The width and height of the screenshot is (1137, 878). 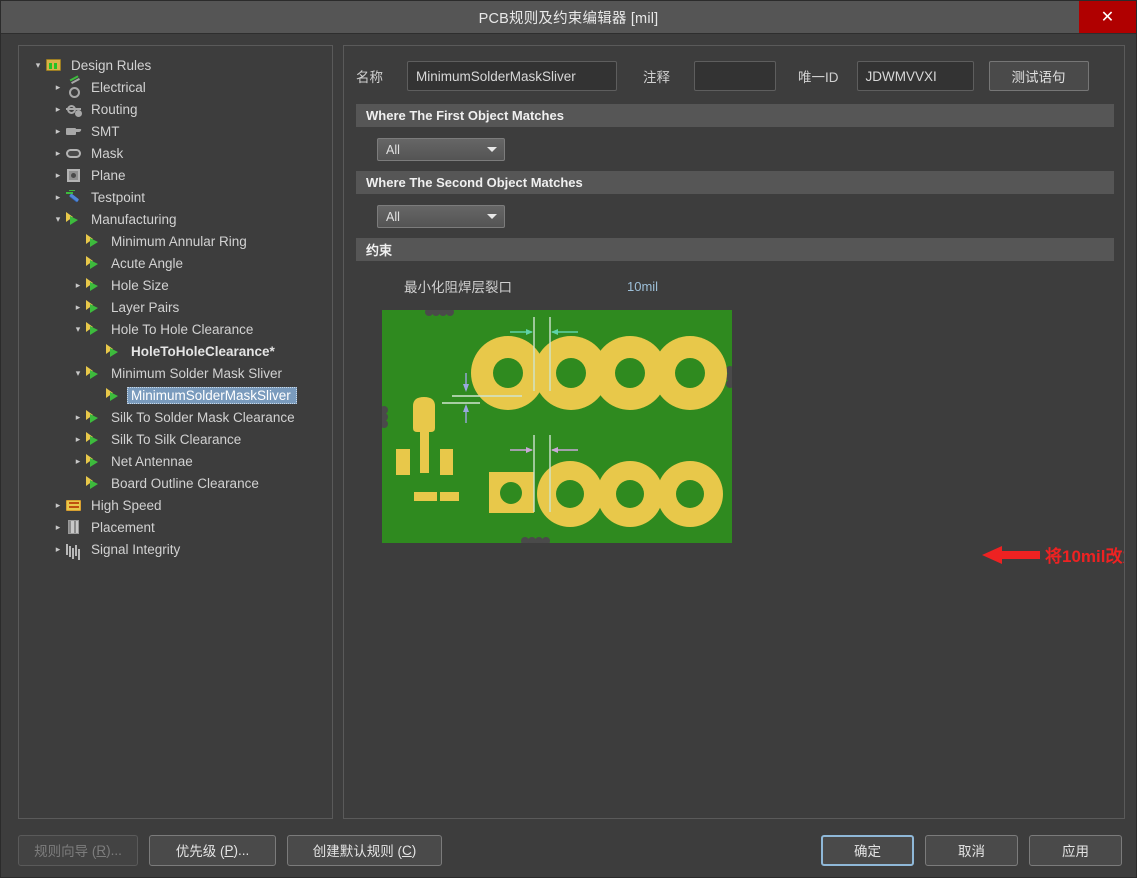 I want to click on tree-item-placement: Placement, so click(x=176, y=527).